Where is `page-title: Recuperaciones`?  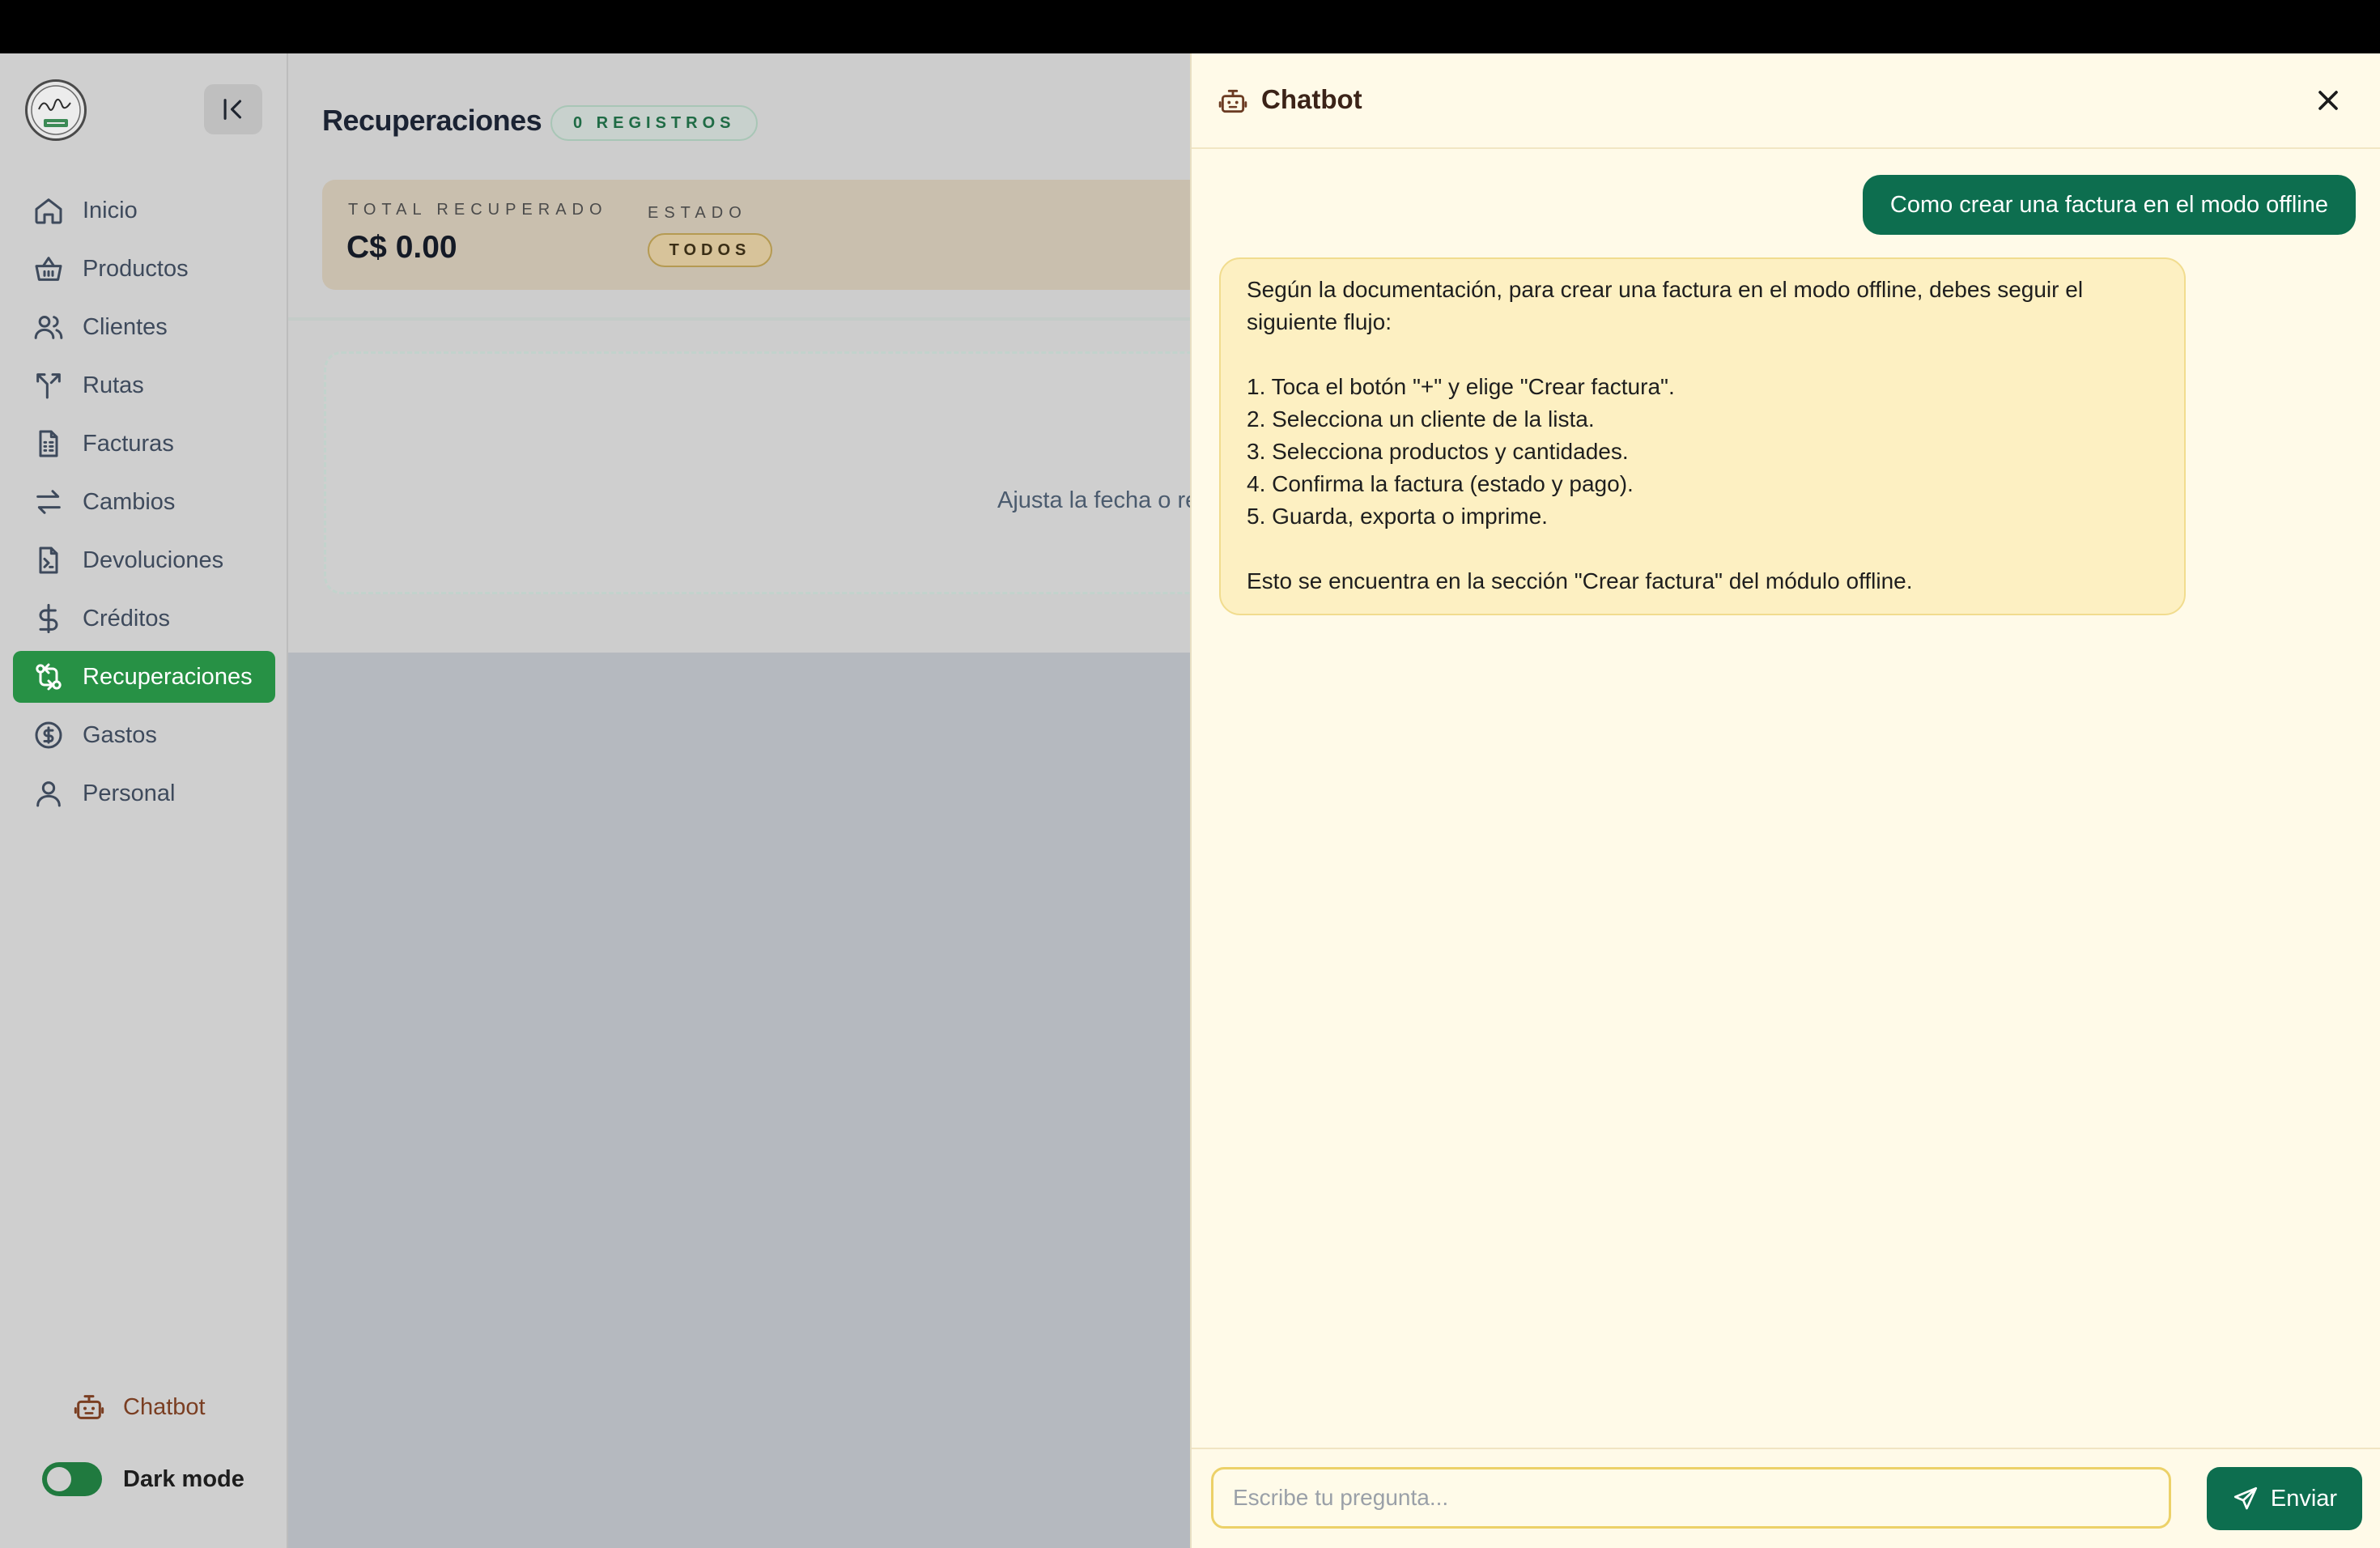 page-title: Recuperaciones is located at coordinates (432, 121).